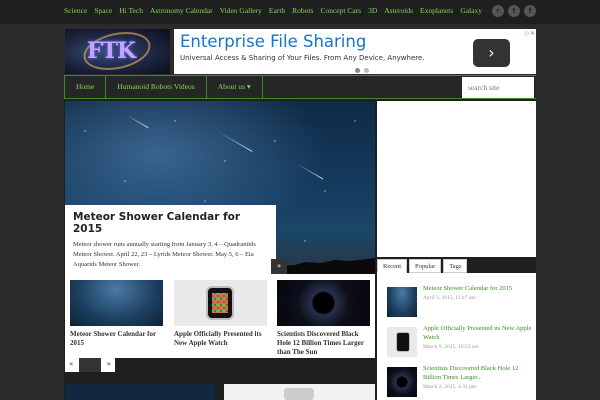 The image size is (600, 400). I want to click on post-date: March 9, 2015, 10:53 am, so click(451, 346).